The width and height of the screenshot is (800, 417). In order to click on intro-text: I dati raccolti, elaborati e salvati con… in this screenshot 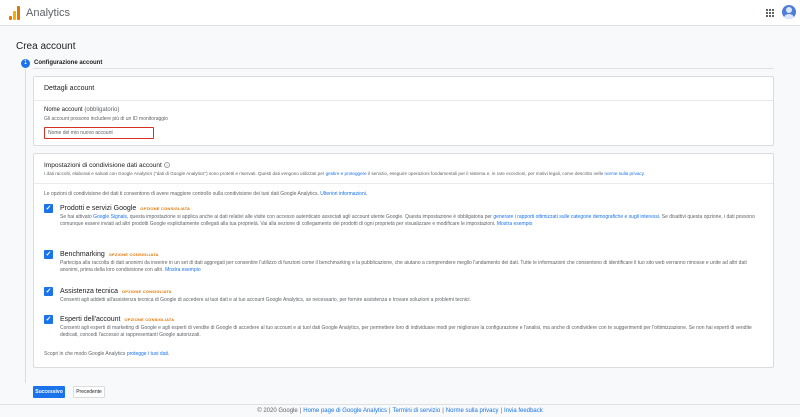, I will do `click(184, 173)`.